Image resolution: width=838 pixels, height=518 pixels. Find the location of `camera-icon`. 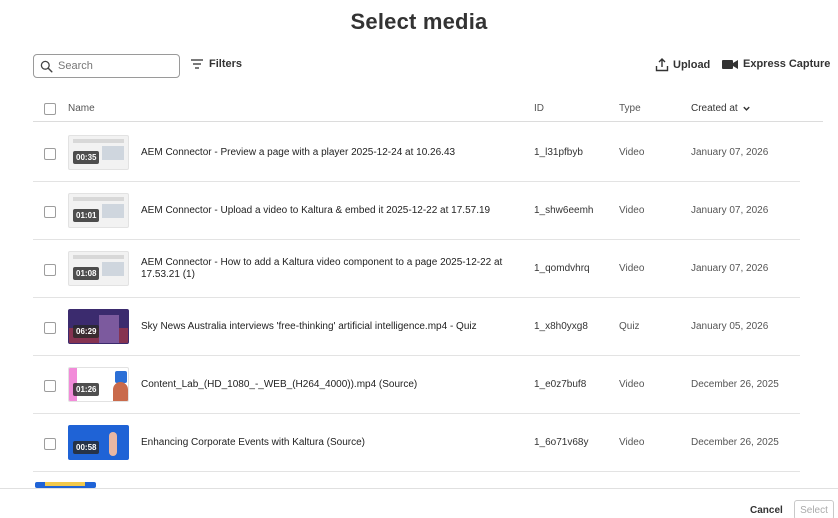

camera-icon is located at coordinates (730, 64).